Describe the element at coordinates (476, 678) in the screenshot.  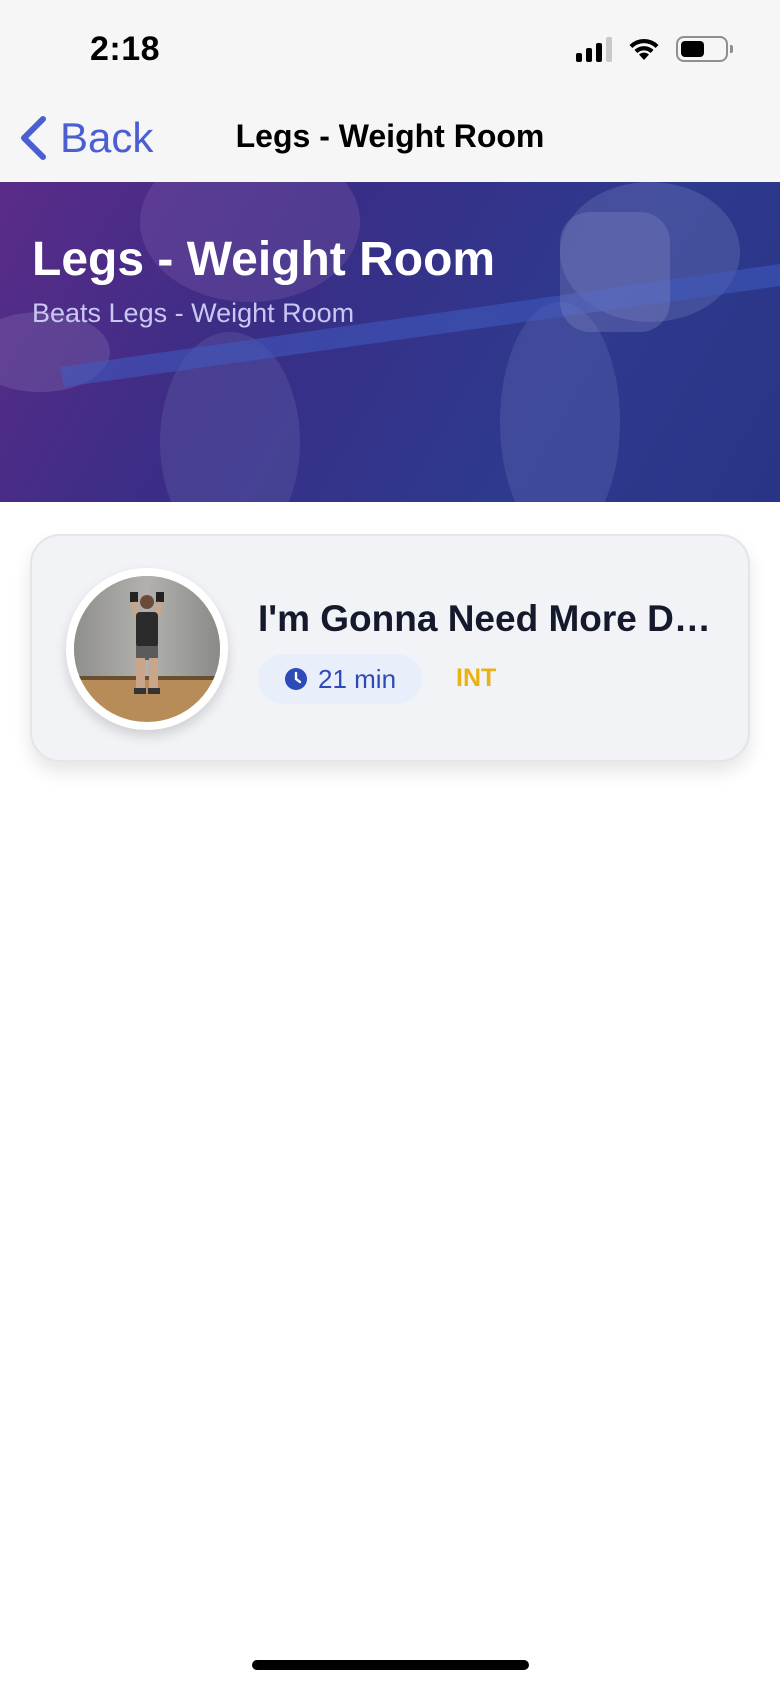
I see `level-badge: INT` at that location.